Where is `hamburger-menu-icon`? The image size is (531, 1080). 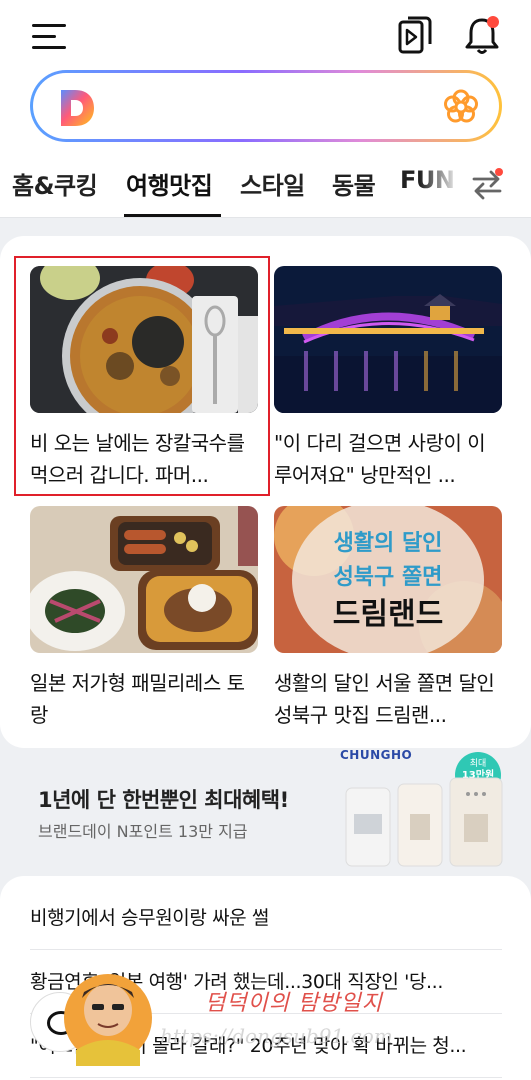
hamburger-menu-icon is located at coordinates (50, 37).